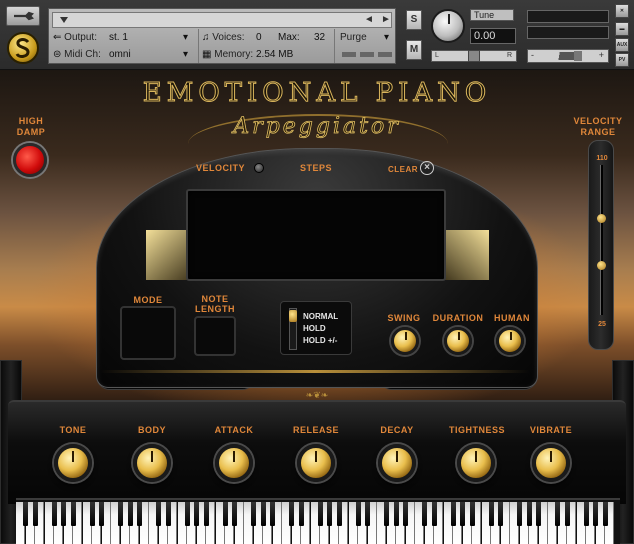  I want to click on close-instrument-icon: ✕, so click(622, 11).